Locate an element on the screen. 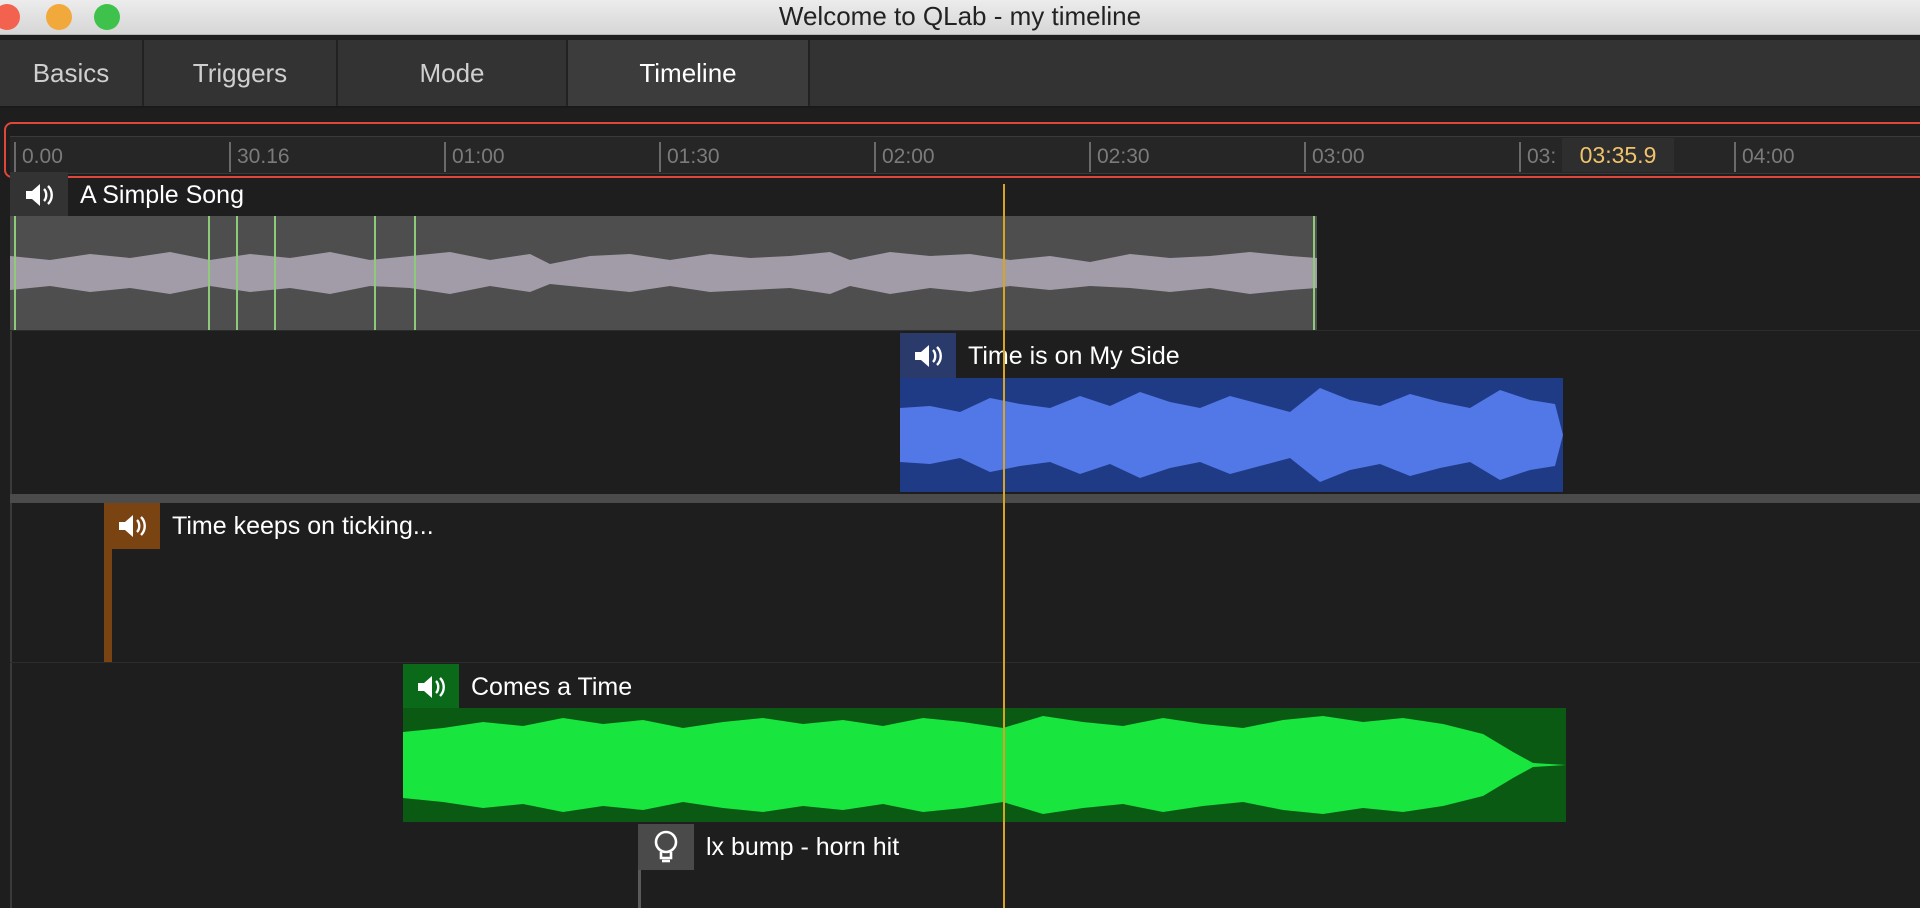 This screenshot has height=908, width=1920. tab-timeline: Timeline is located at coordinates (689, 73).